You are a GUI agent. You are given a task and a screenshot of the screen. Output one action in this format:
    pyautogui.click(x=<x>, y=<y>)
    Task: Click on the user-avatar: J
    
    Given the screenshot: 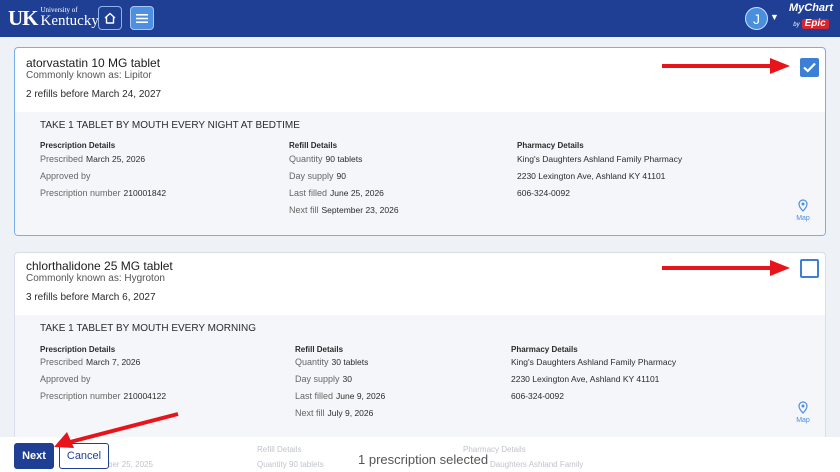 What is the action you would take?
    pyautogui.click(x=756, y=18)
    